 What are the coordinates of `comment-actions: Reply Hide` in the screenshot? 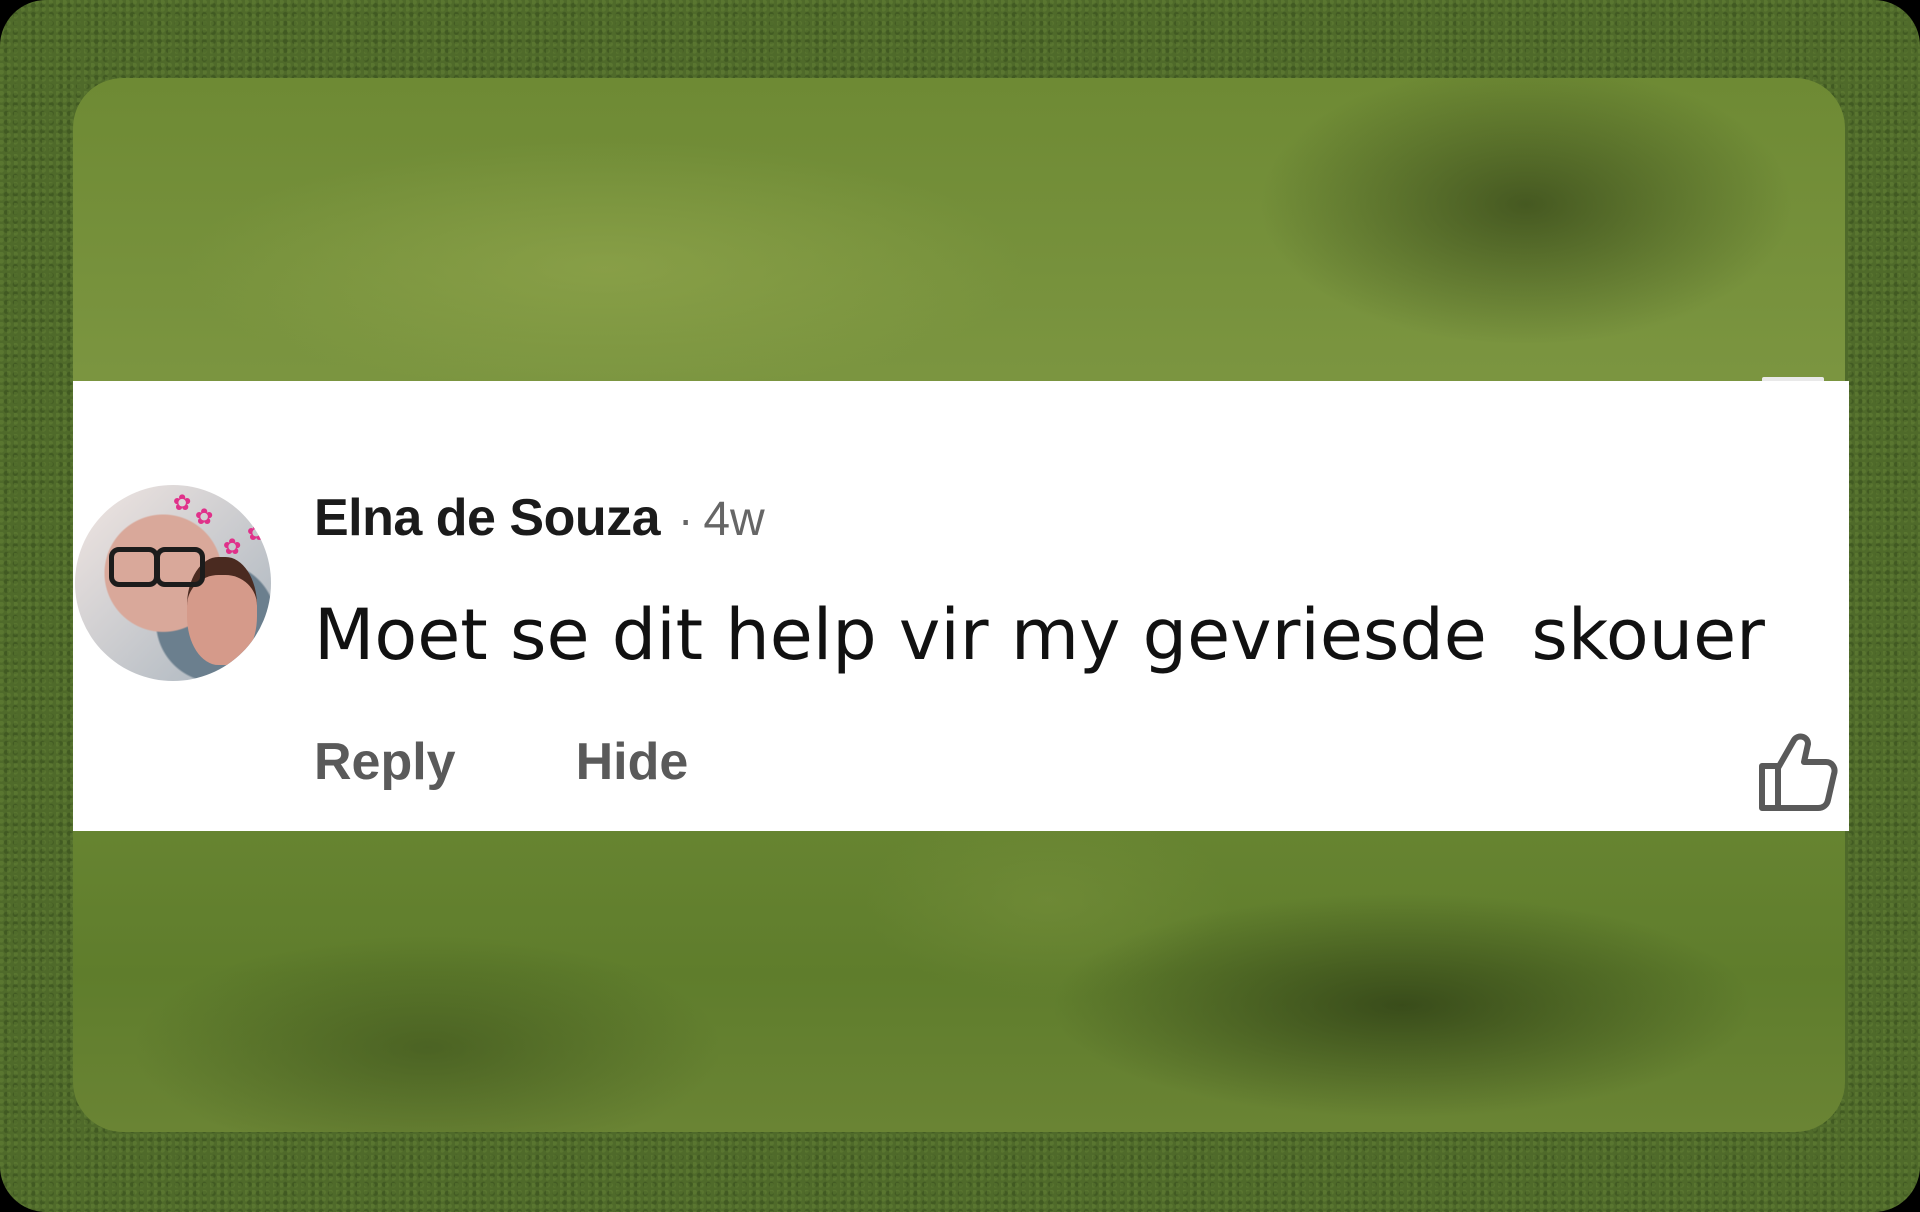 It's located at (501, 762).